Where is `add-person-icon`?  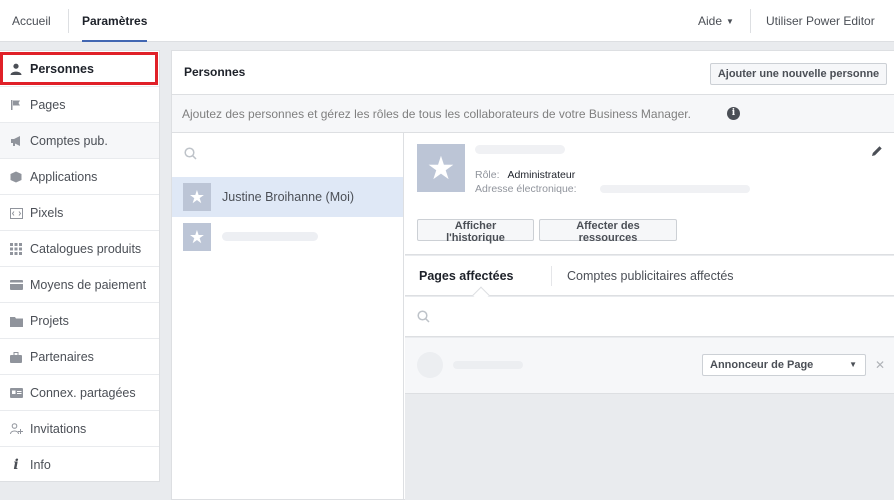 add-person-icon is located at coordinates (16, 429).